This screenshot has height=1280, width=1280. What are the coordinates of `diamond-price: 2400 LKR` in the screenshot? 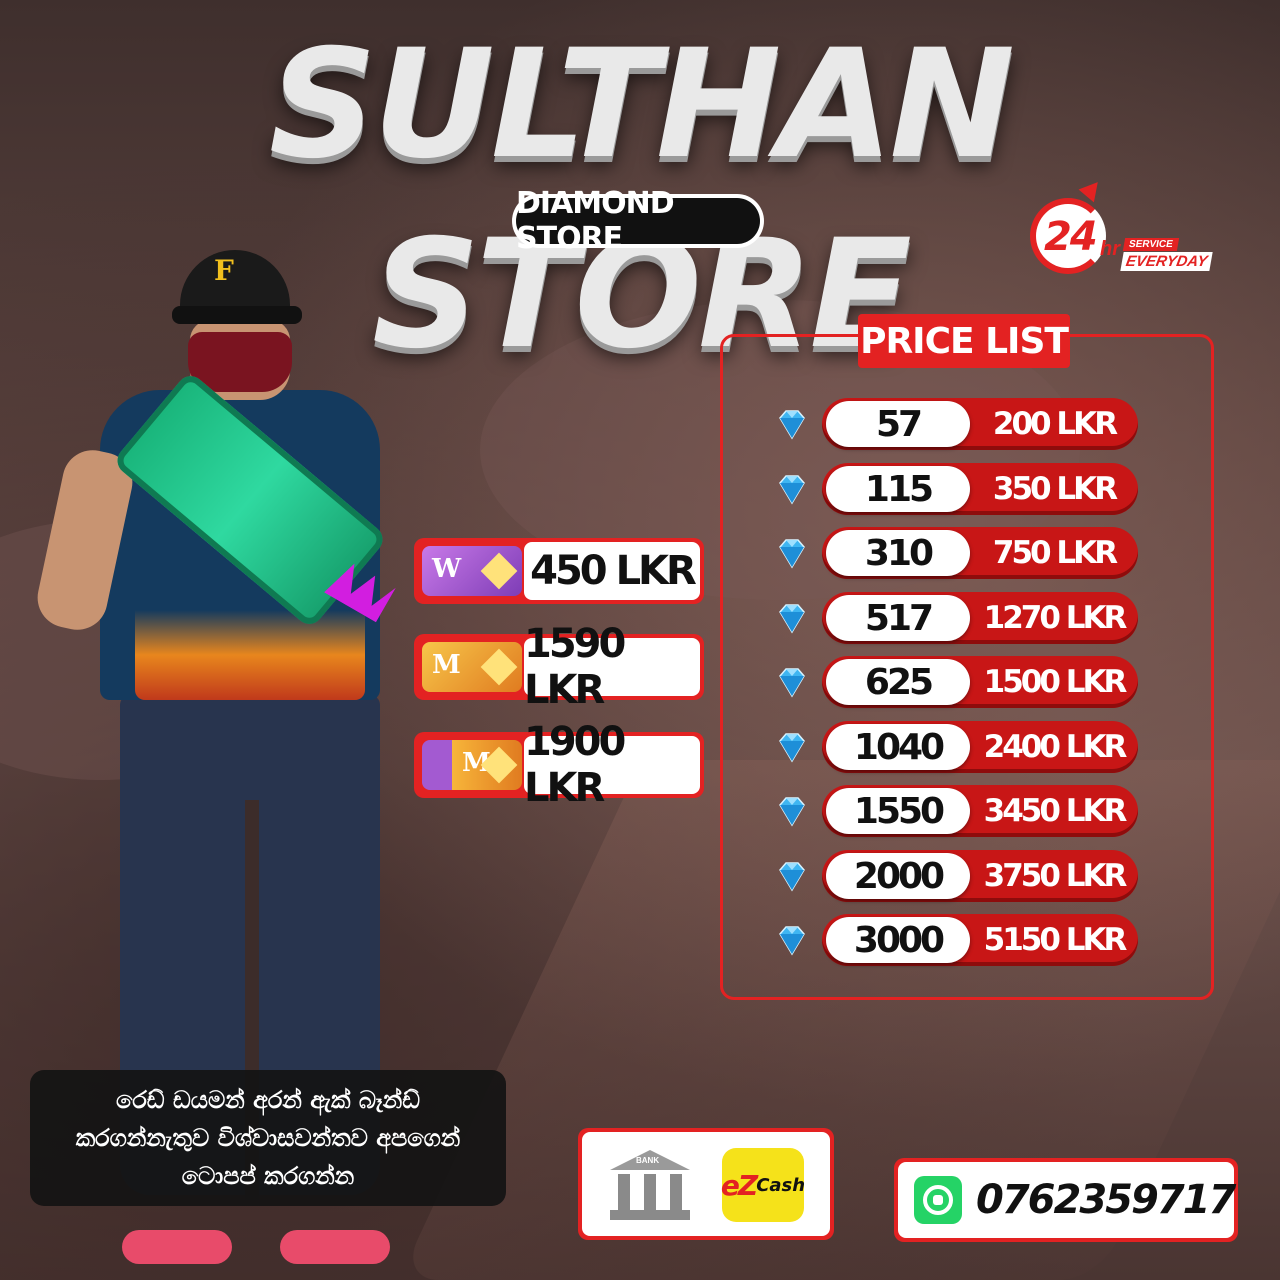 It's located at (1055, 747).